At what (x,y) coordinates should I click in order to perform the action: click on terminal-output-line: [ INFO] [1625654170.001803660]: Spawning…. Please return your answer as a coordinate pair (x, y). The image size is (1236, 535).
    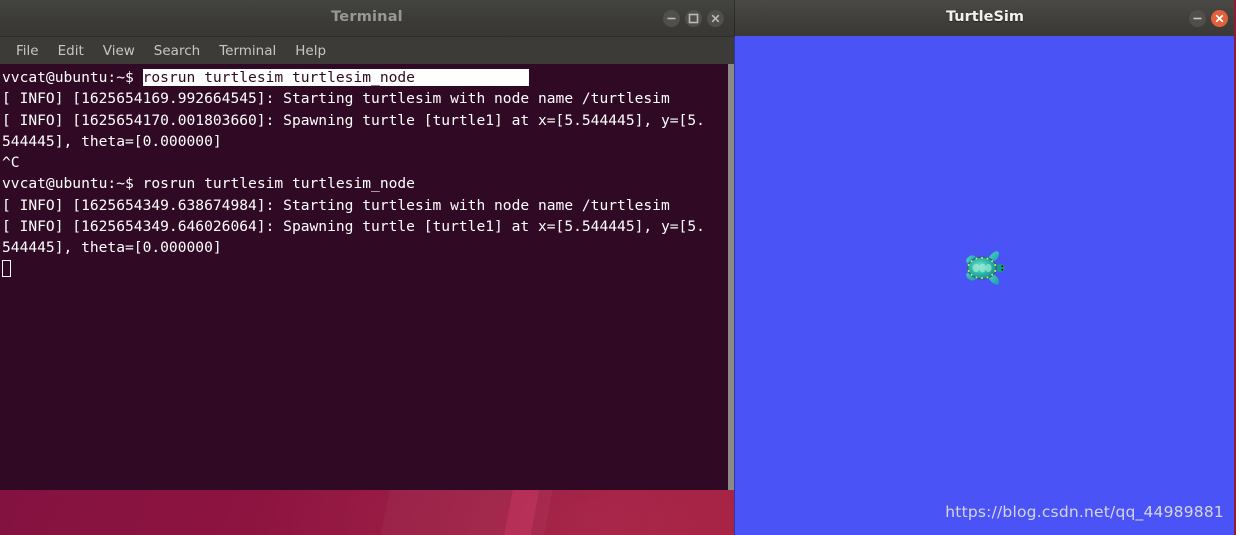
    Looking at the image, I should click on (353, 120).